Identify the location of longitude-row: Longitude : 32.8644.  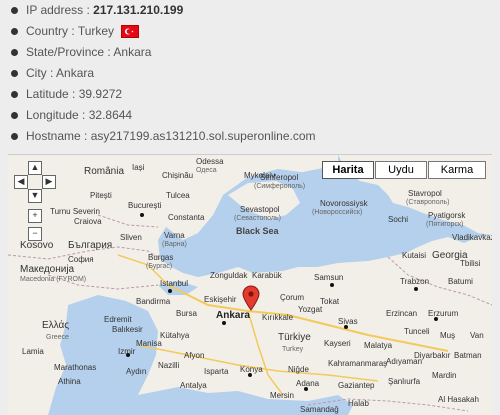
(248, 115).